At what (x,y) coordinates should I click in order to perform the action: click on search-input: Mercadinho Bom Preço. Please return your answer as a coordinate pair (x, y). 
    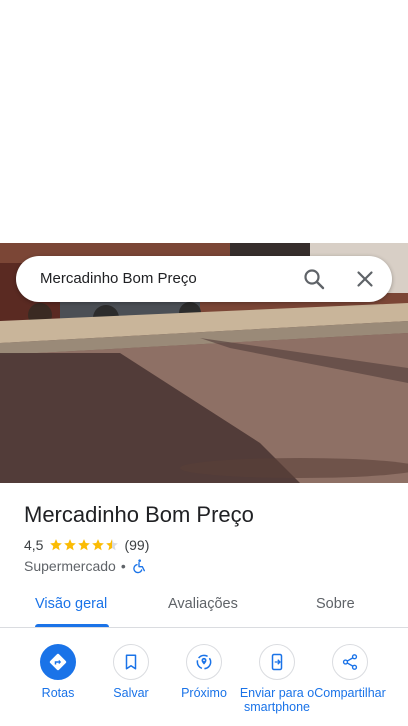
    Looking at the image, I should click on (118, 278).